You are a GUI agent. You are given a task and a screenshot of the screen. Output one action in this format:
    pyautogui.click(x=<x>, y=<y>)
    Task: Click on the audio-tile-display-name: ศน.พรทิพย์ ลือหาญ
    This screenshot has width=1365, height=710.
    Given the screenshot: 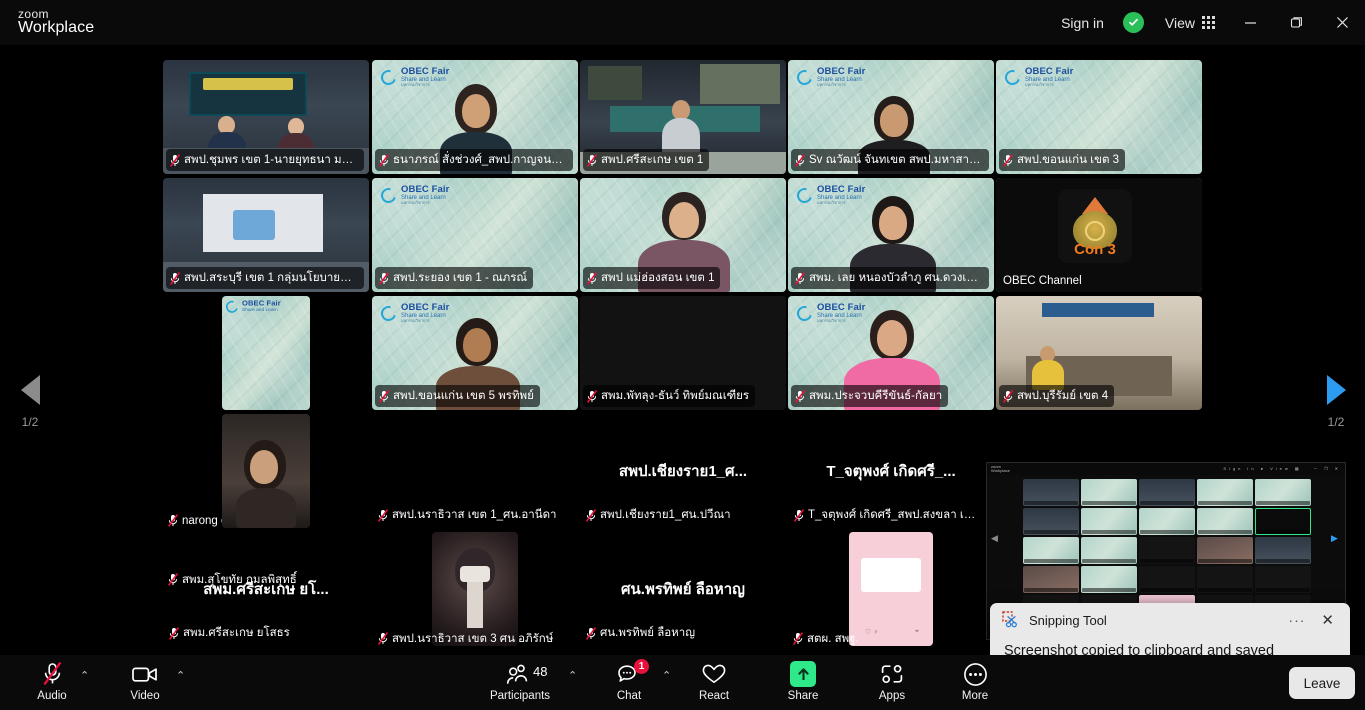 What is the action you would take?
    pyautogui.click(x=683, y=589)
    